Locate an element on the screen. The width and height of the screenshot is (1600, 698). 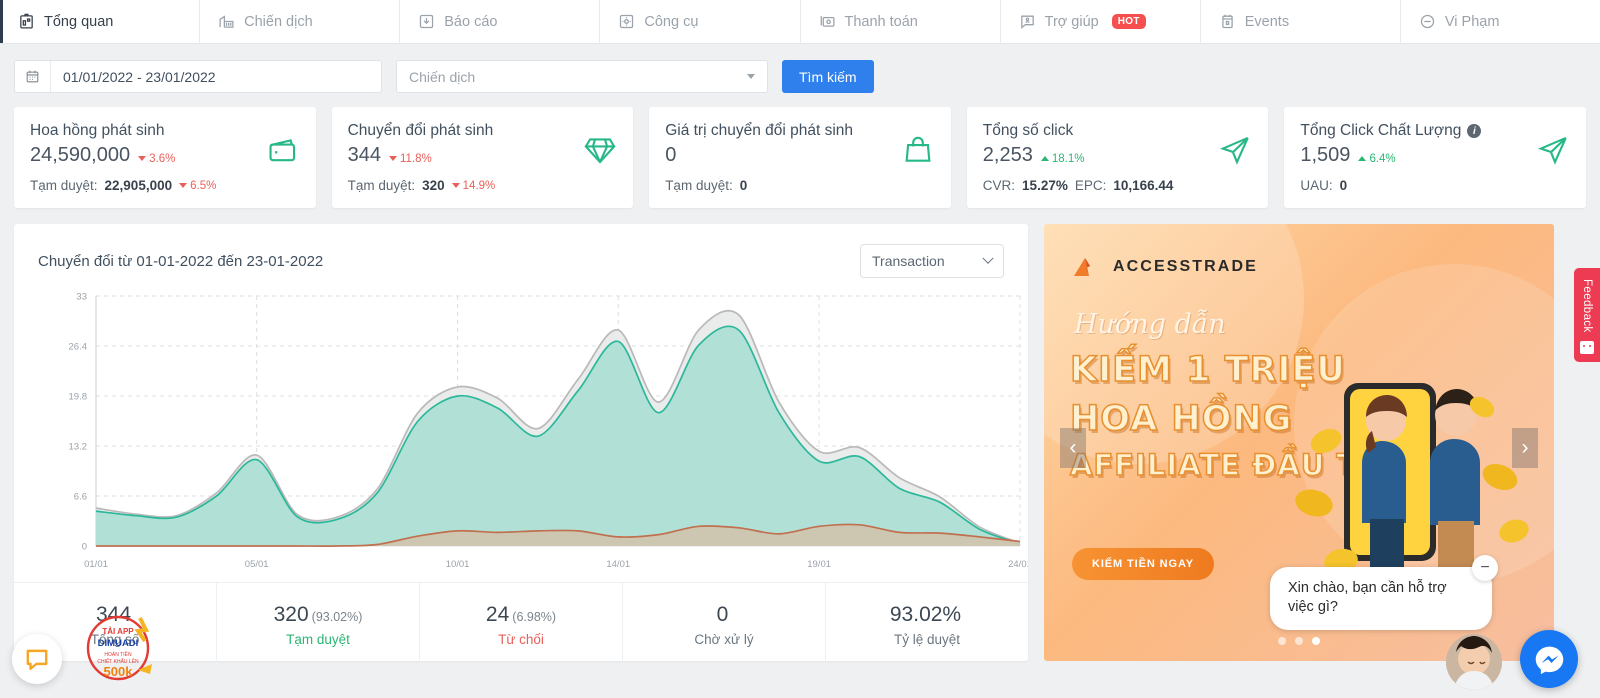
card-value: 24,590,000 is located at coordinates (80, 155).